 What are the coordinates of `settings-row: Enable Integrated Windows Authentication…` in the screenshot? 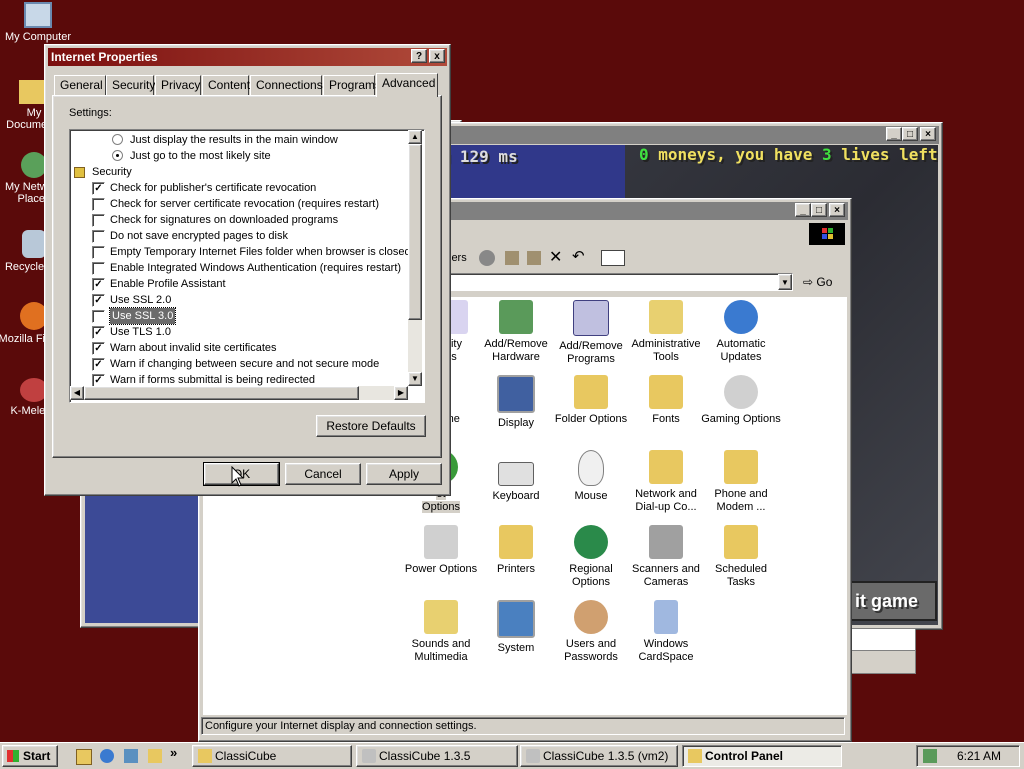 It's located at (240, 268).